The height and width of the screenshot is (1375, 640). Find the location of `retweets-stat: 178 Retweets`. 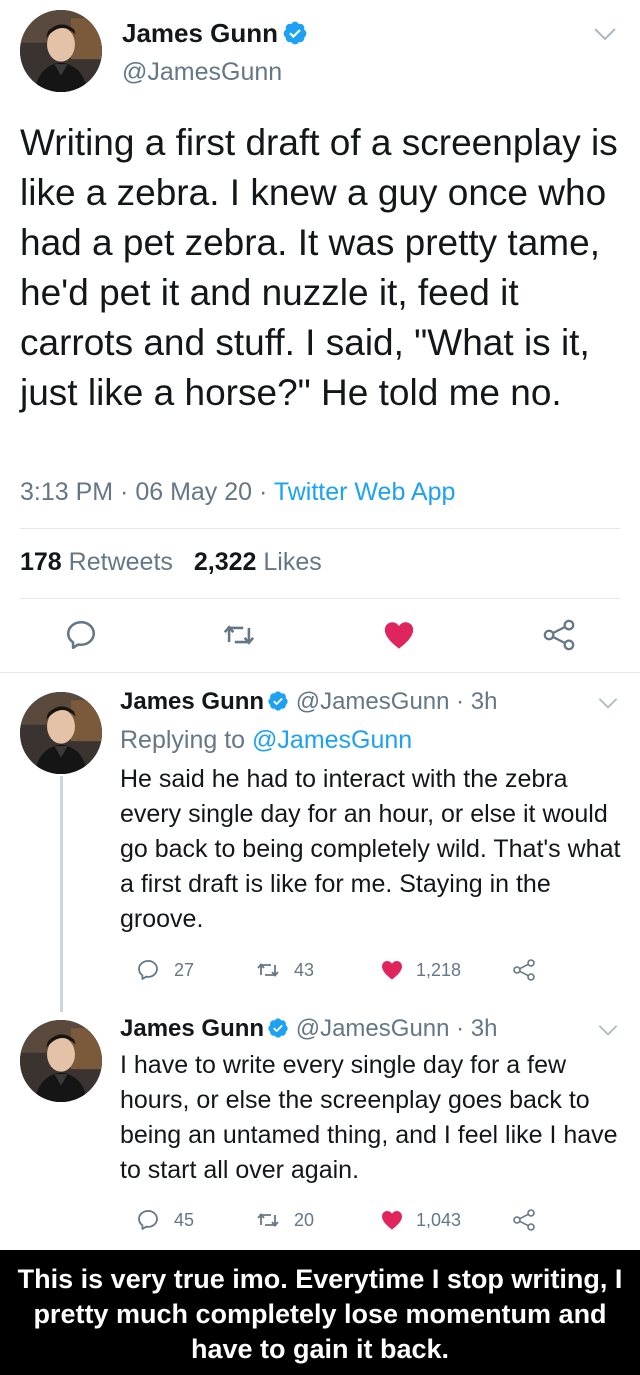

retweets-stat: 178 Retweets is located at coordinates (96, 562).